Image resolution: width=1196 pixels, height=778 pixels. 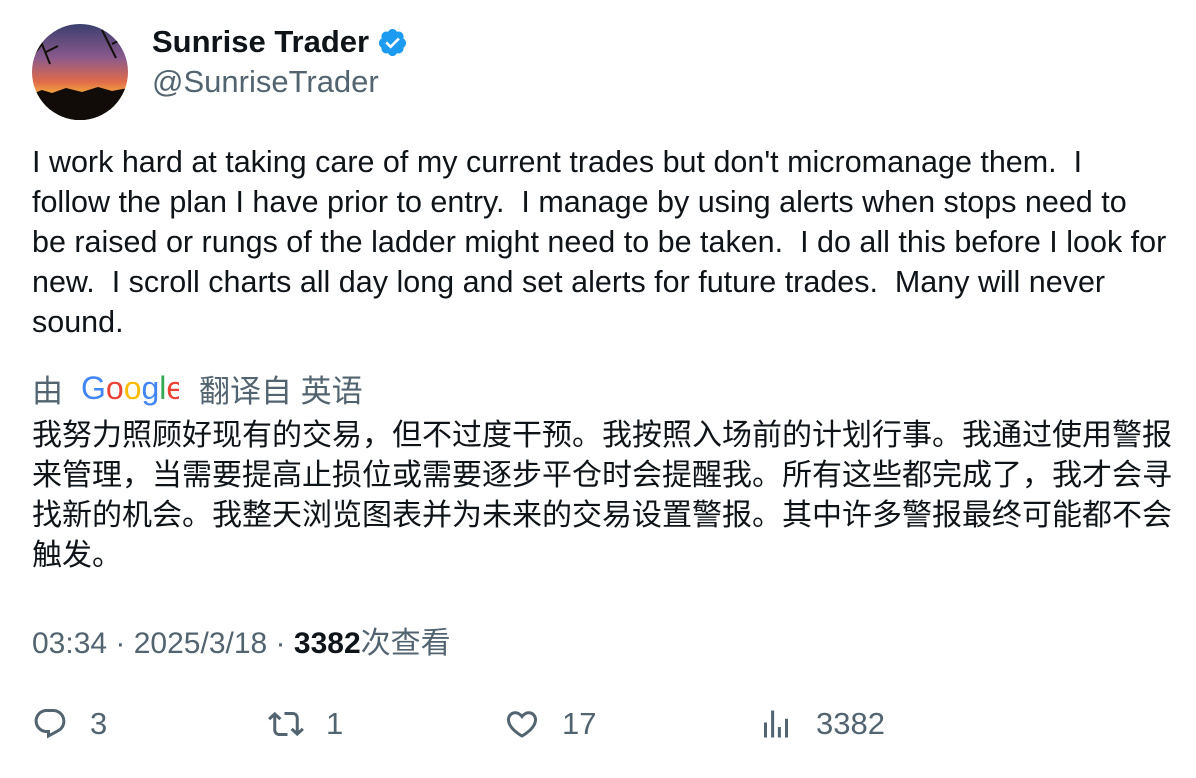 What do you see at coordinates (197, 388) in the screenshot?
I see `translation-attribution: 由 Google 翻译自 英语` at bounding box center [197, 388].